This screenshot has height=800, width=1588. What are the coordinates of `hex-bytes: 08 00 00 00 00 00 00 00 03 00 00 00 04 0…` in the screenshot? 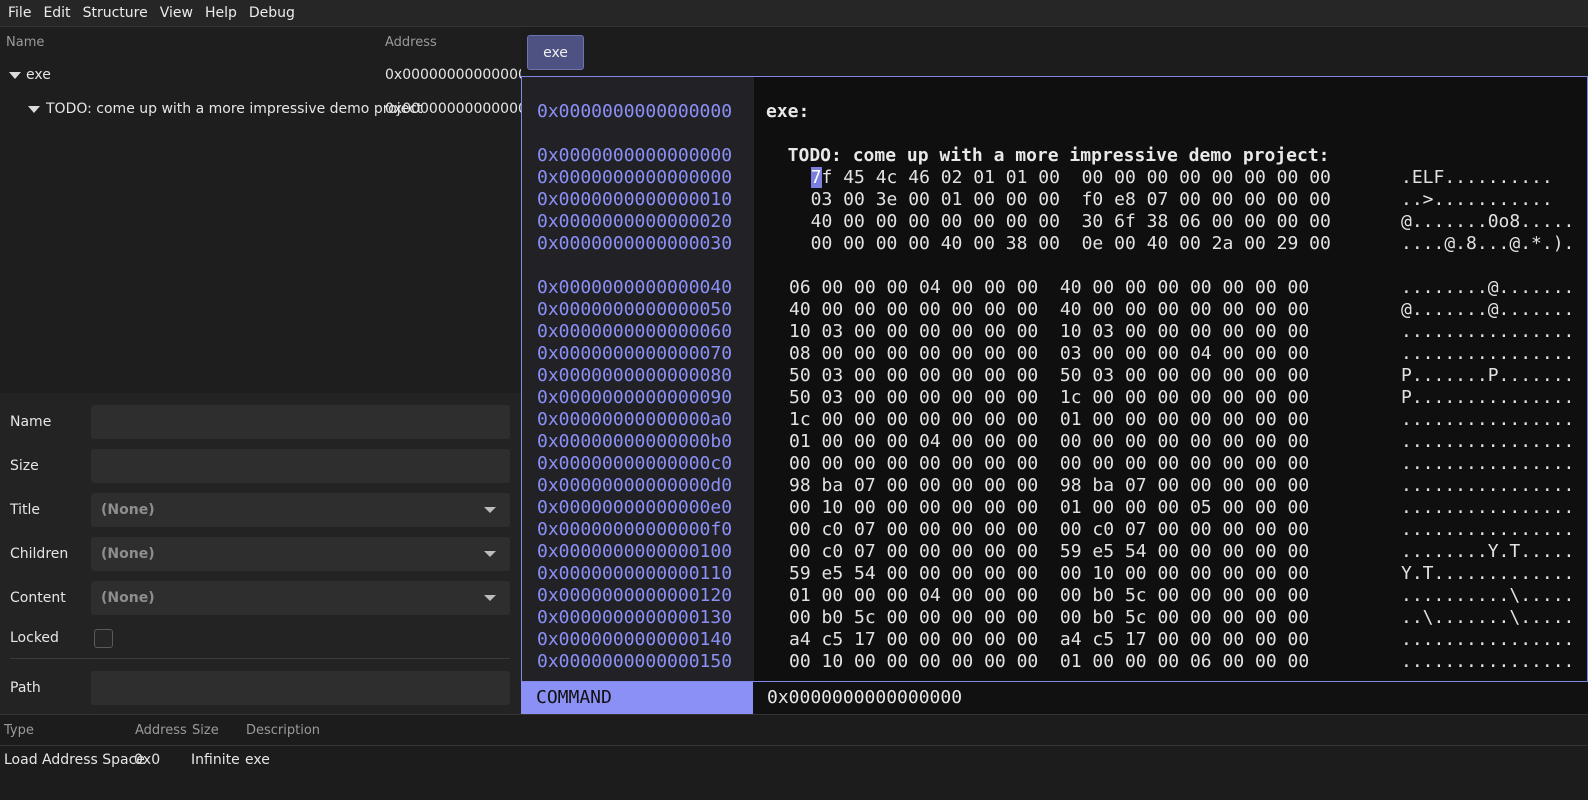 It's located at (1049, 354).